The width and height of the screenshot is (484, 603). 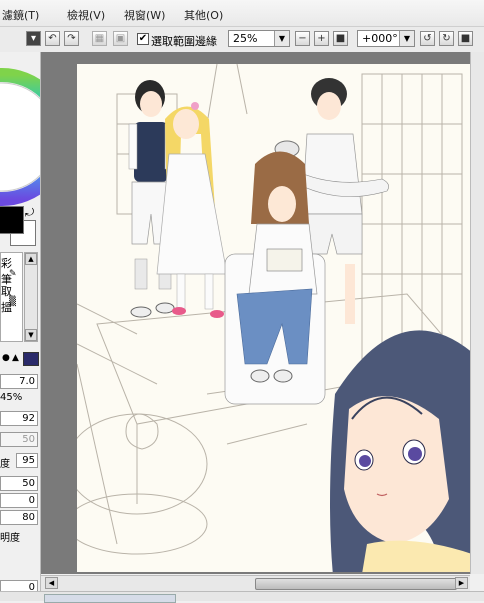 I want to click on checkmark-icon: ✔, so click(x=143, y=38).